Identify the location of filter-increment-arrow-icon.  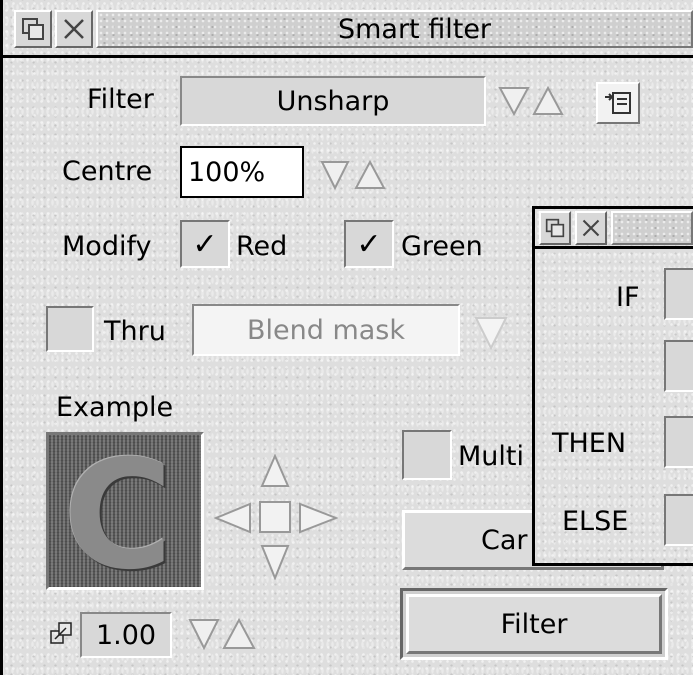
(548, 100).